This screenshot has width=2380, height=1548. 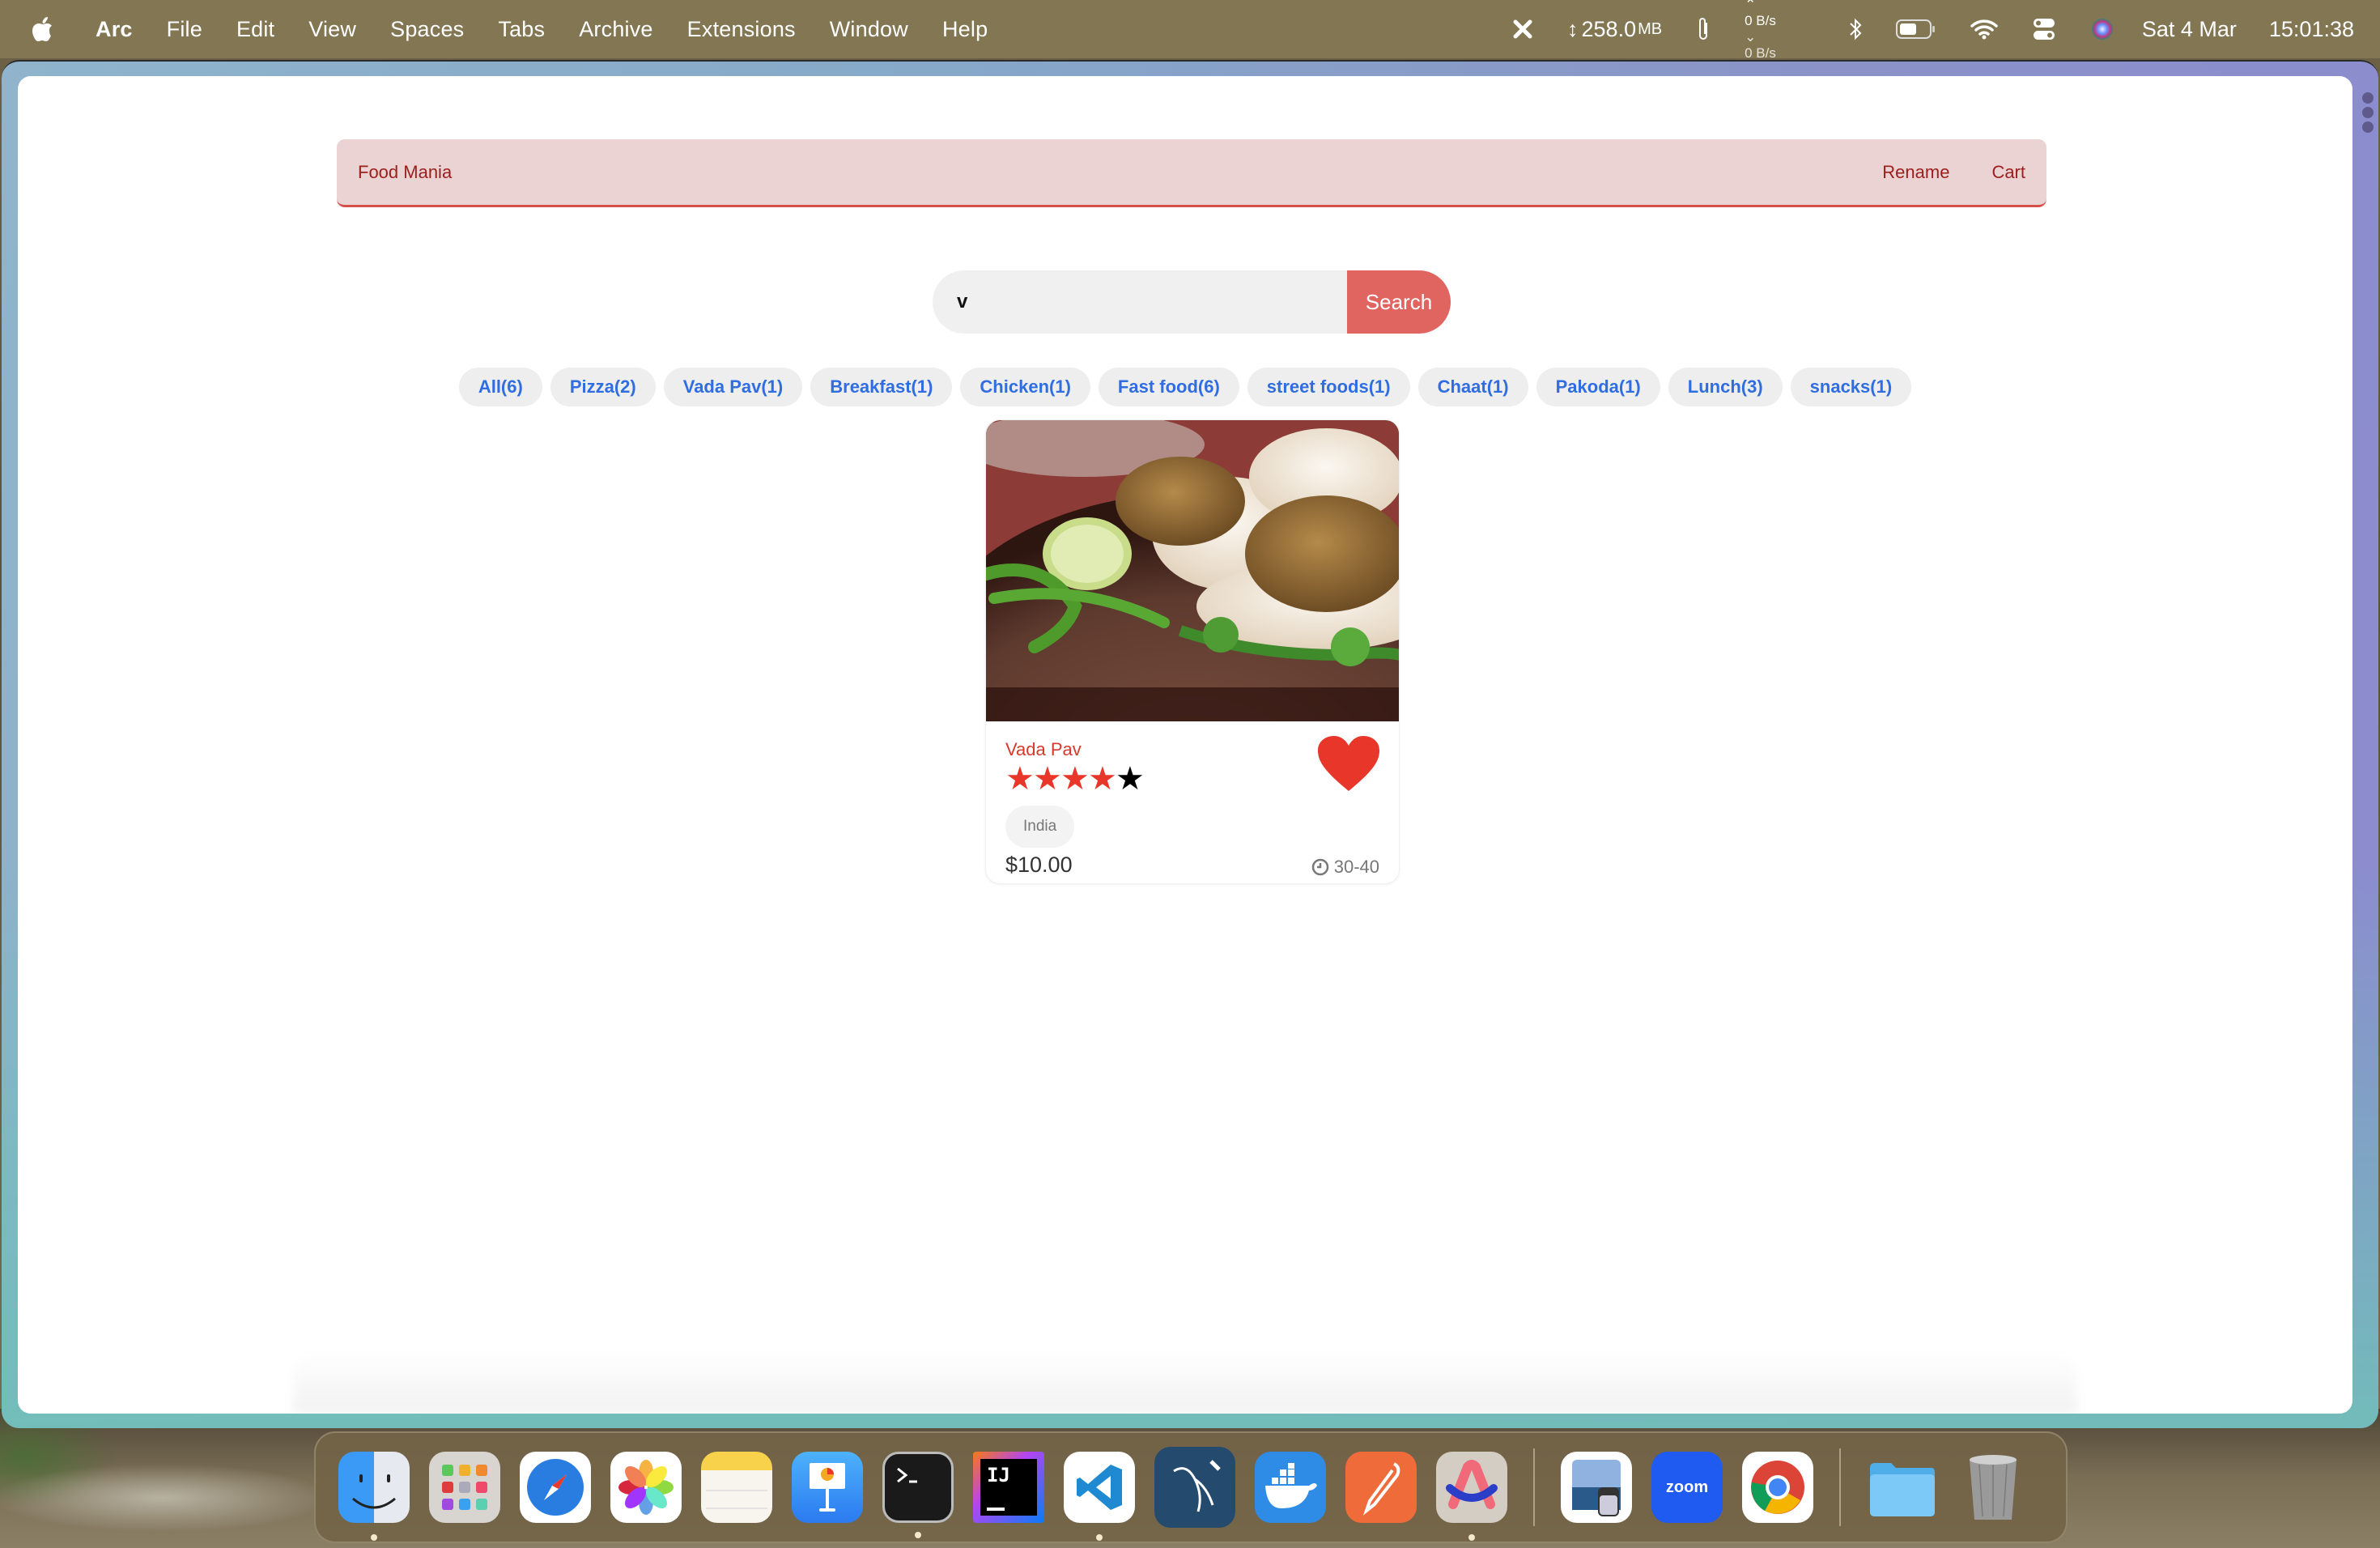 I want to click on clock-icon, so click(x=1319, y=867).